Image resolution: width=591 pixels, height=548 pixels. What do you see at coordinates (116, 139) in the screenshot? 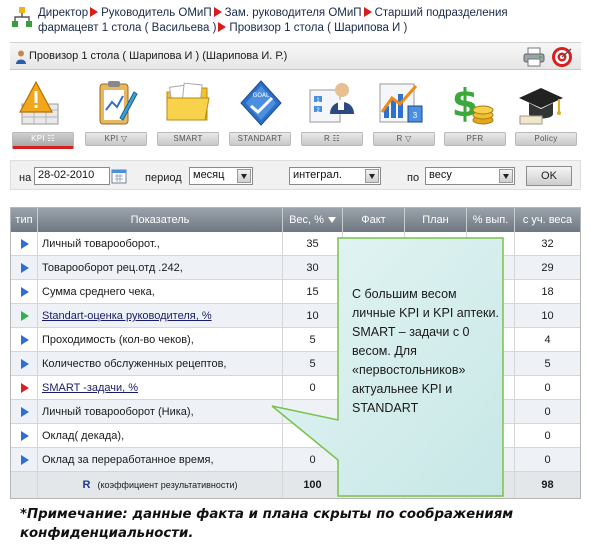
I see `tab-kpi-chart: KPI ▽` at bounding box center [116, 139].